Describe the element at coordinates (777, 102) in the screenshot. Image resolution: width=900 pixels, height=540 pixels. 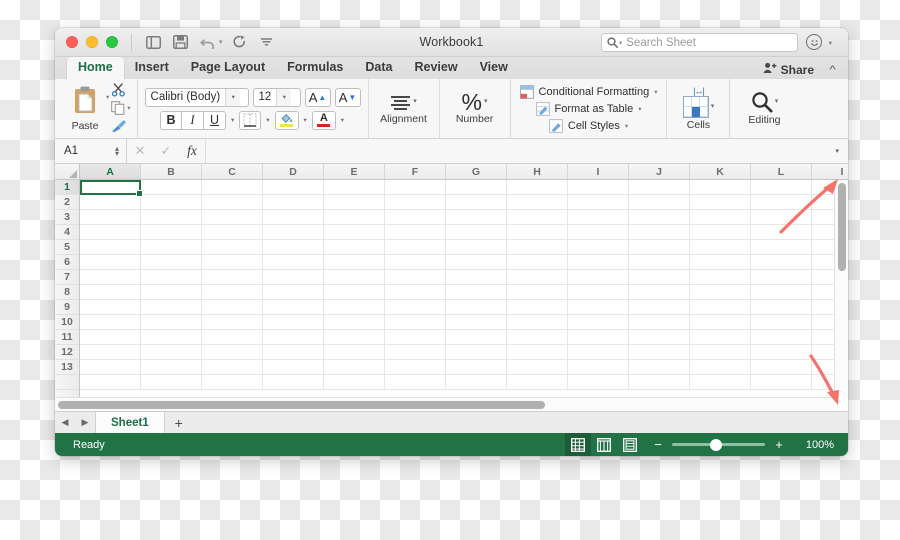
I see `editing-dropdown-caret: ▾` at that location.